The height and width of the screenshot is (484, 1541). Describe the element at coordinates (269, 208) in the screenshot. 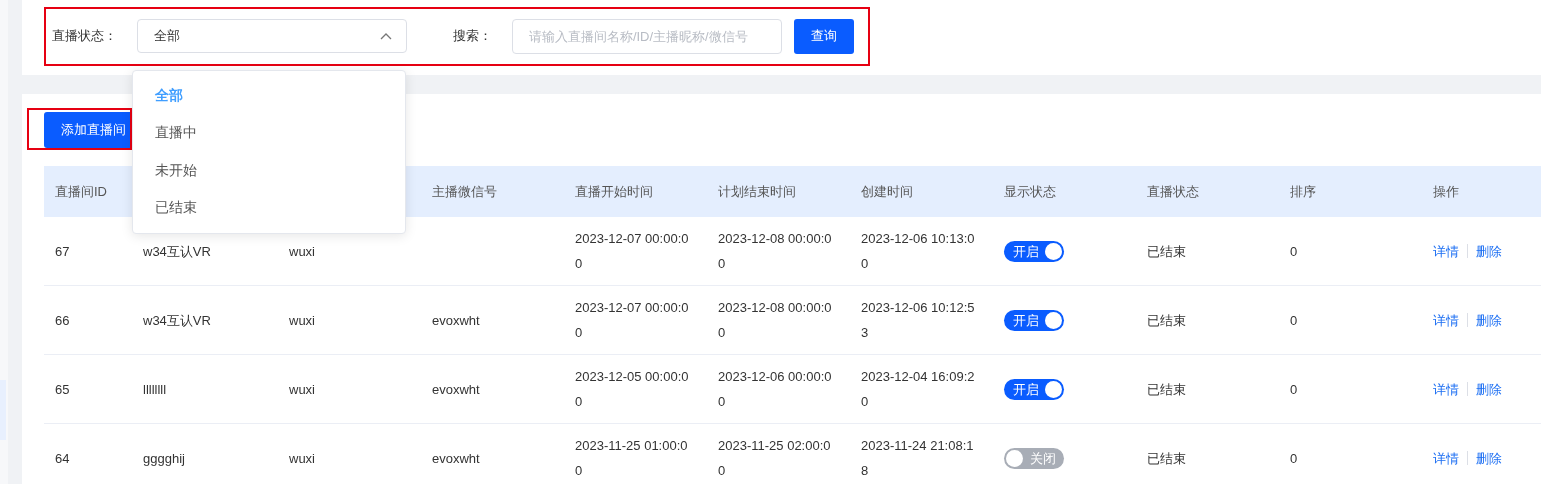

I see `dropdown-option: 已结束` at that location.